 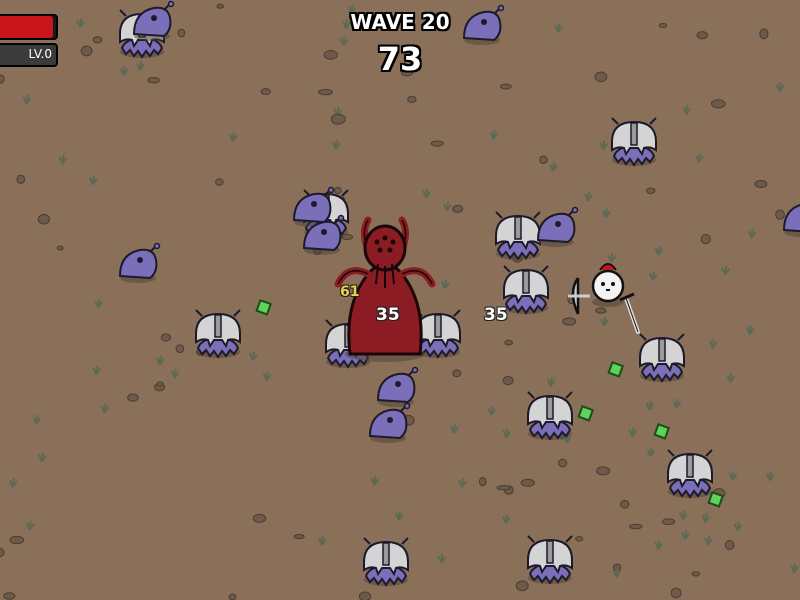 I want to click on experience-bar: LV.0, so click(x=29, y=55).